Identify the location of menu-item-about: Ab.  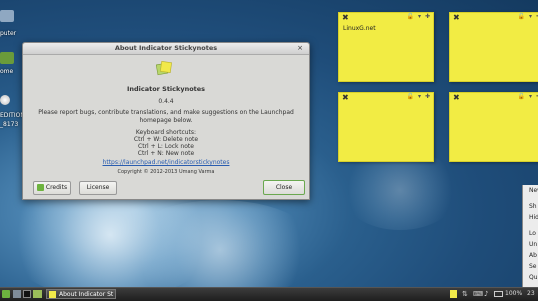
(530, 255).